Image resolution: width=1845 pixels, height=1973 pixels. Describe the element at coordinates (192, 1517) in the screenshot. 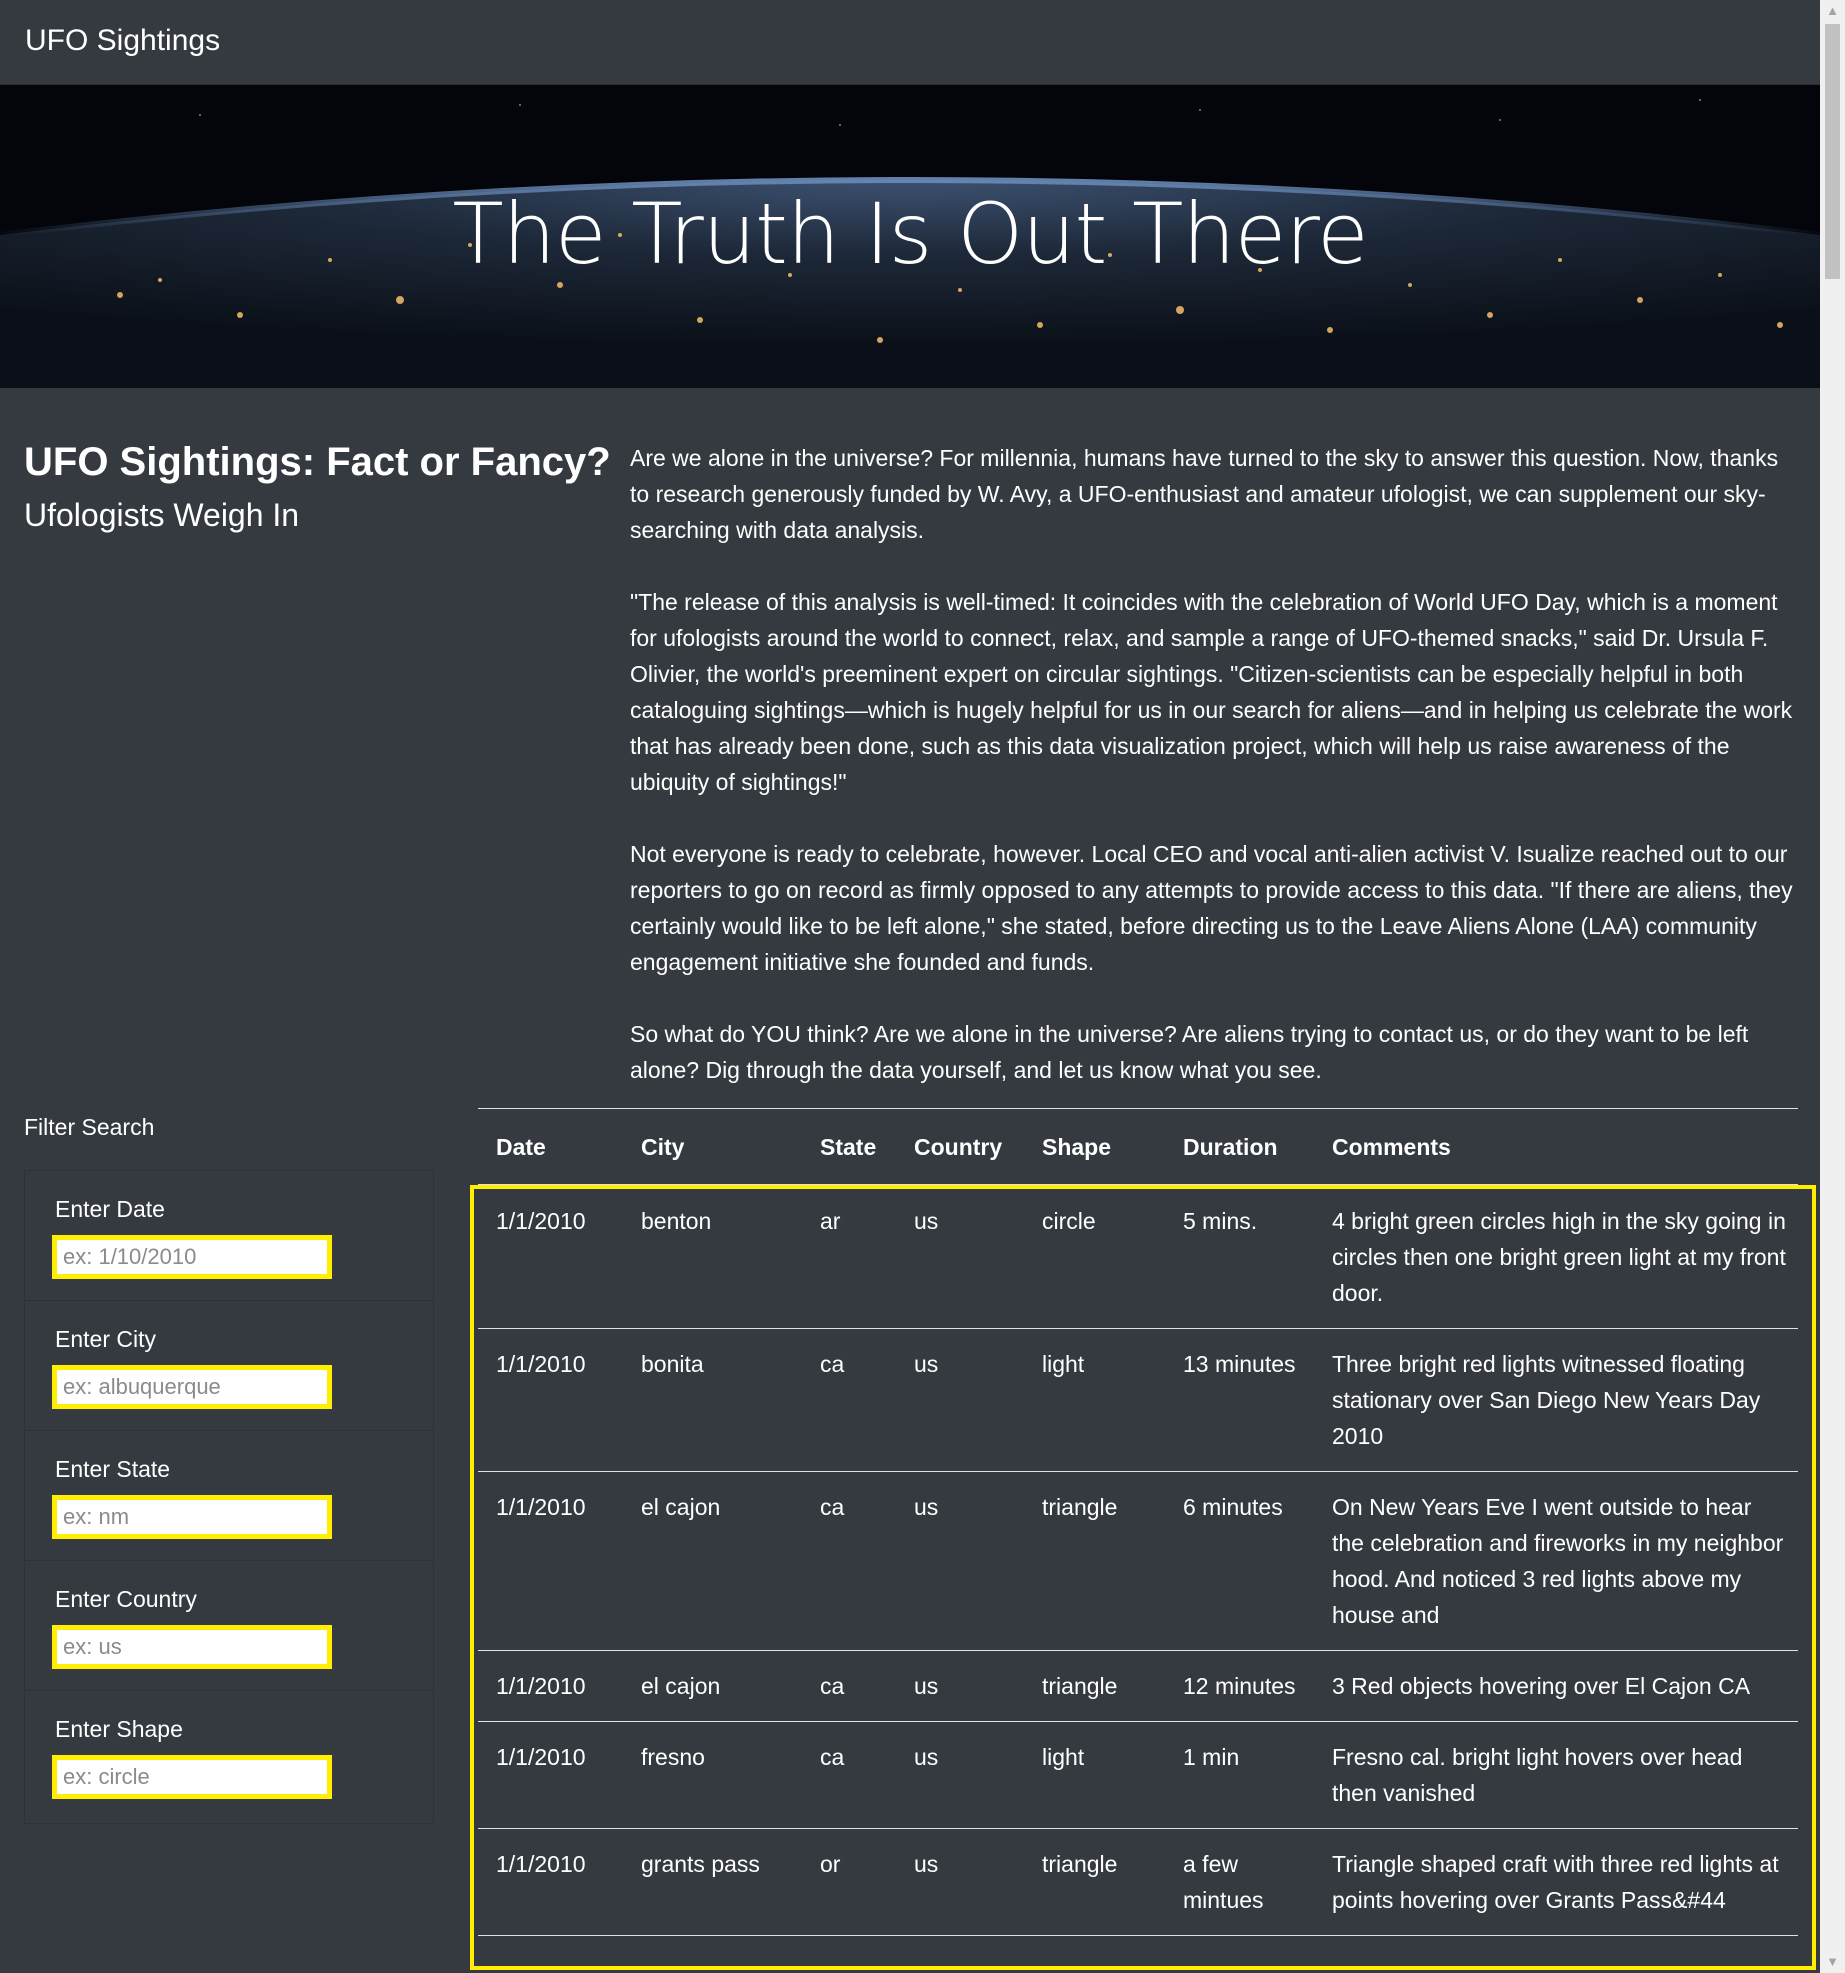

I see `state-input` at that location.